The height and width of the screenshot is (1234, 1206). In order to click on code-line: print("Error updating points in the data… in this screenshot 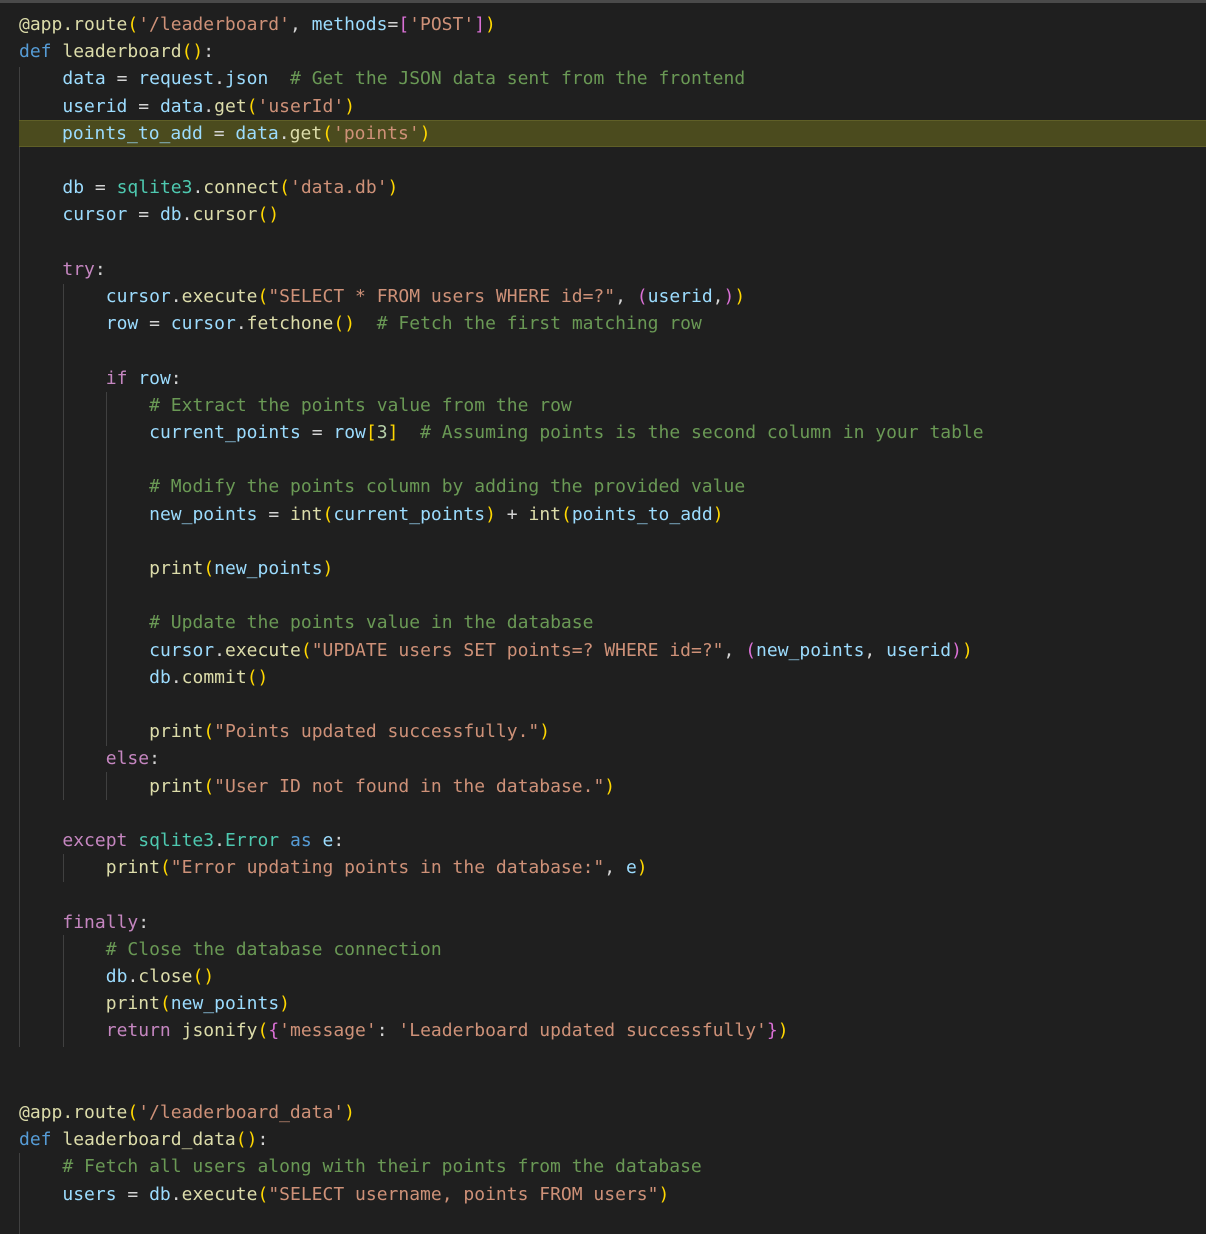, I will do `click(603, 867)`.